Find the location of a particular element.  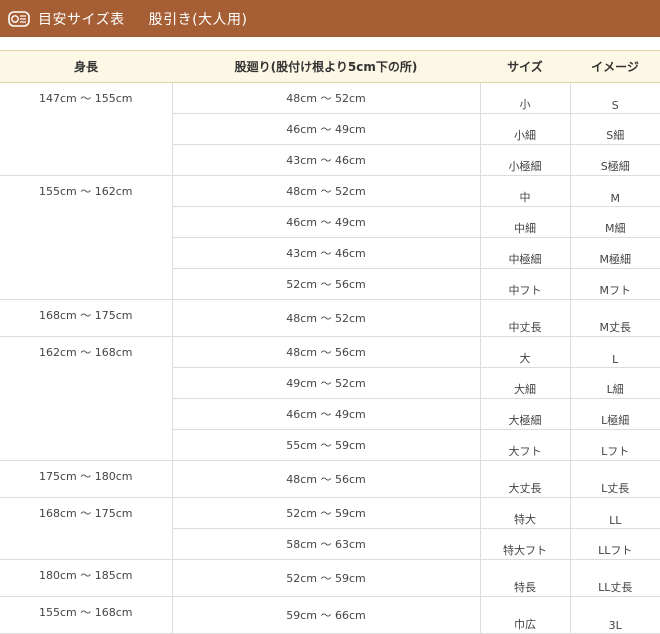

size-cell: 大極細 is located at coordinates (524, 414).